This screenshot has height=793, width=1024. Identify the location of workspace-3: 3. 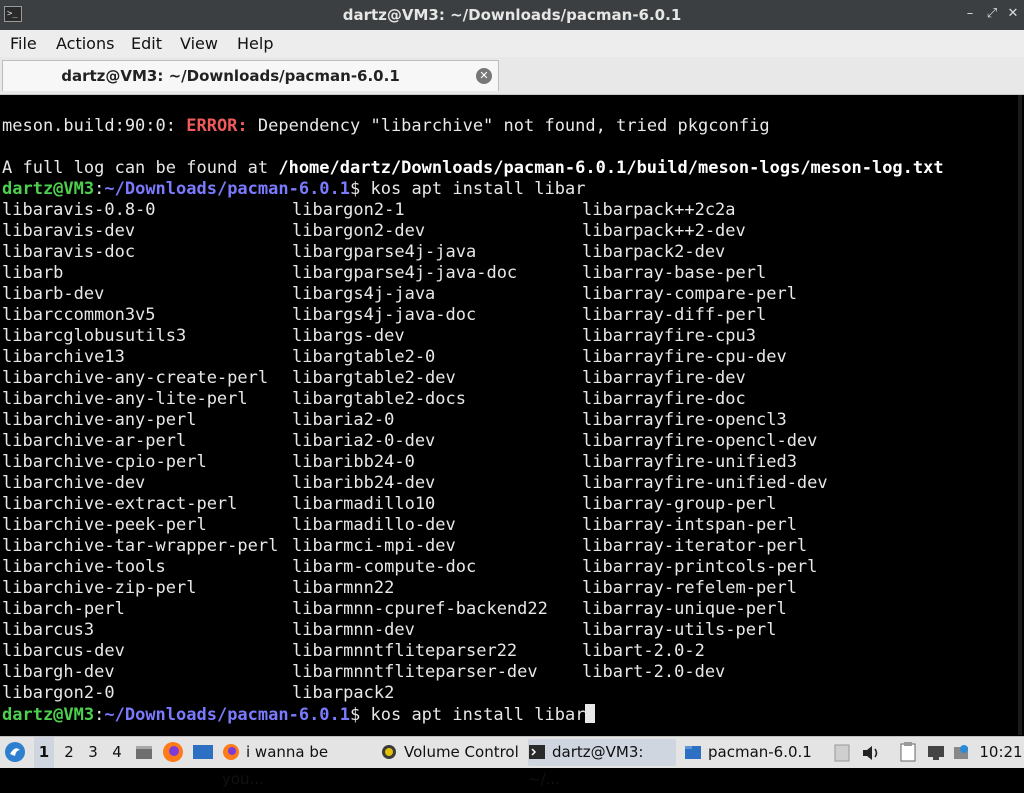
(93, 752).